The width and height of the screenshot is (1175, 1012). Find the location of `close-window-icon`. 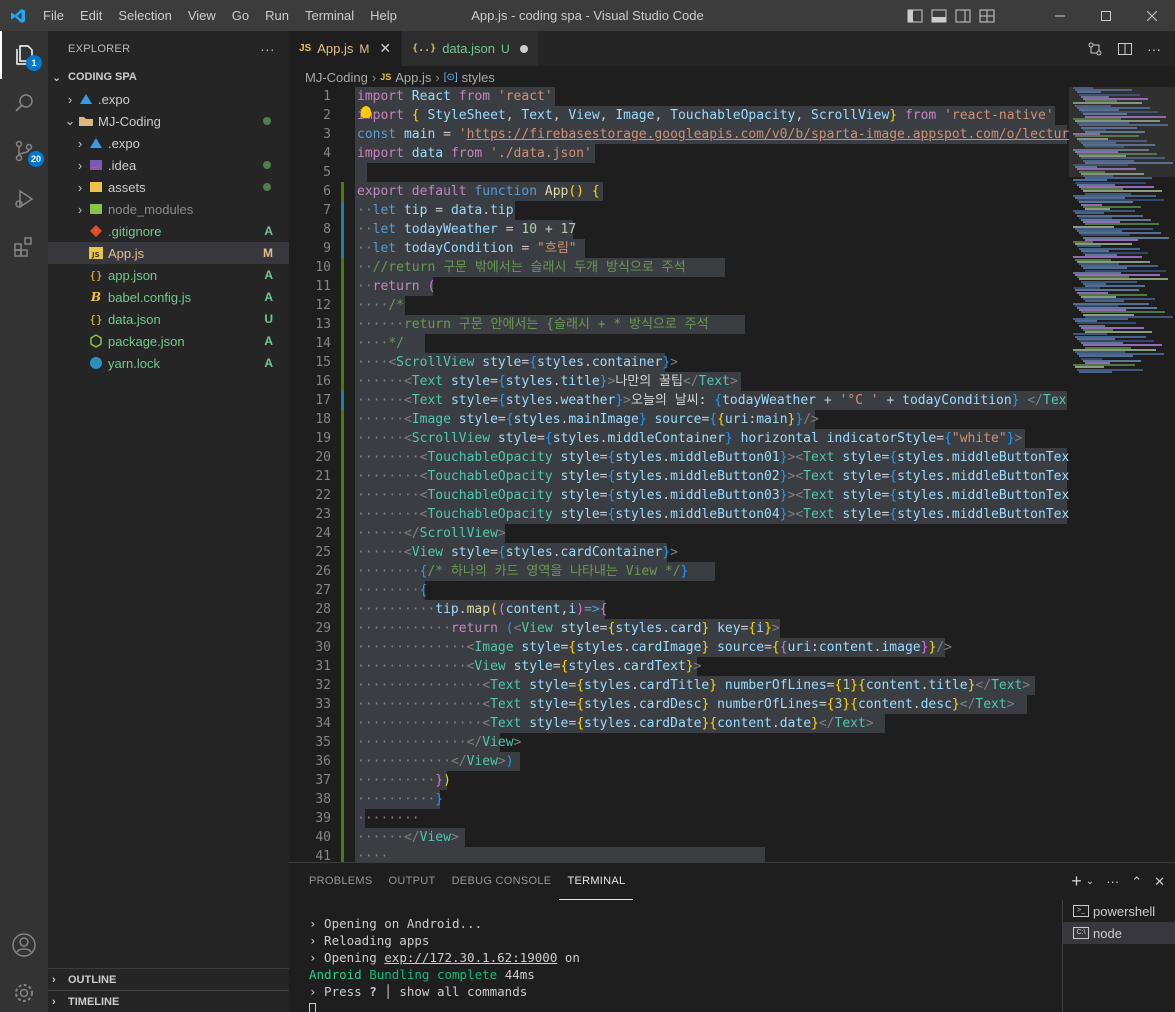

close-window-icon is located at coordinates (1152, 15).